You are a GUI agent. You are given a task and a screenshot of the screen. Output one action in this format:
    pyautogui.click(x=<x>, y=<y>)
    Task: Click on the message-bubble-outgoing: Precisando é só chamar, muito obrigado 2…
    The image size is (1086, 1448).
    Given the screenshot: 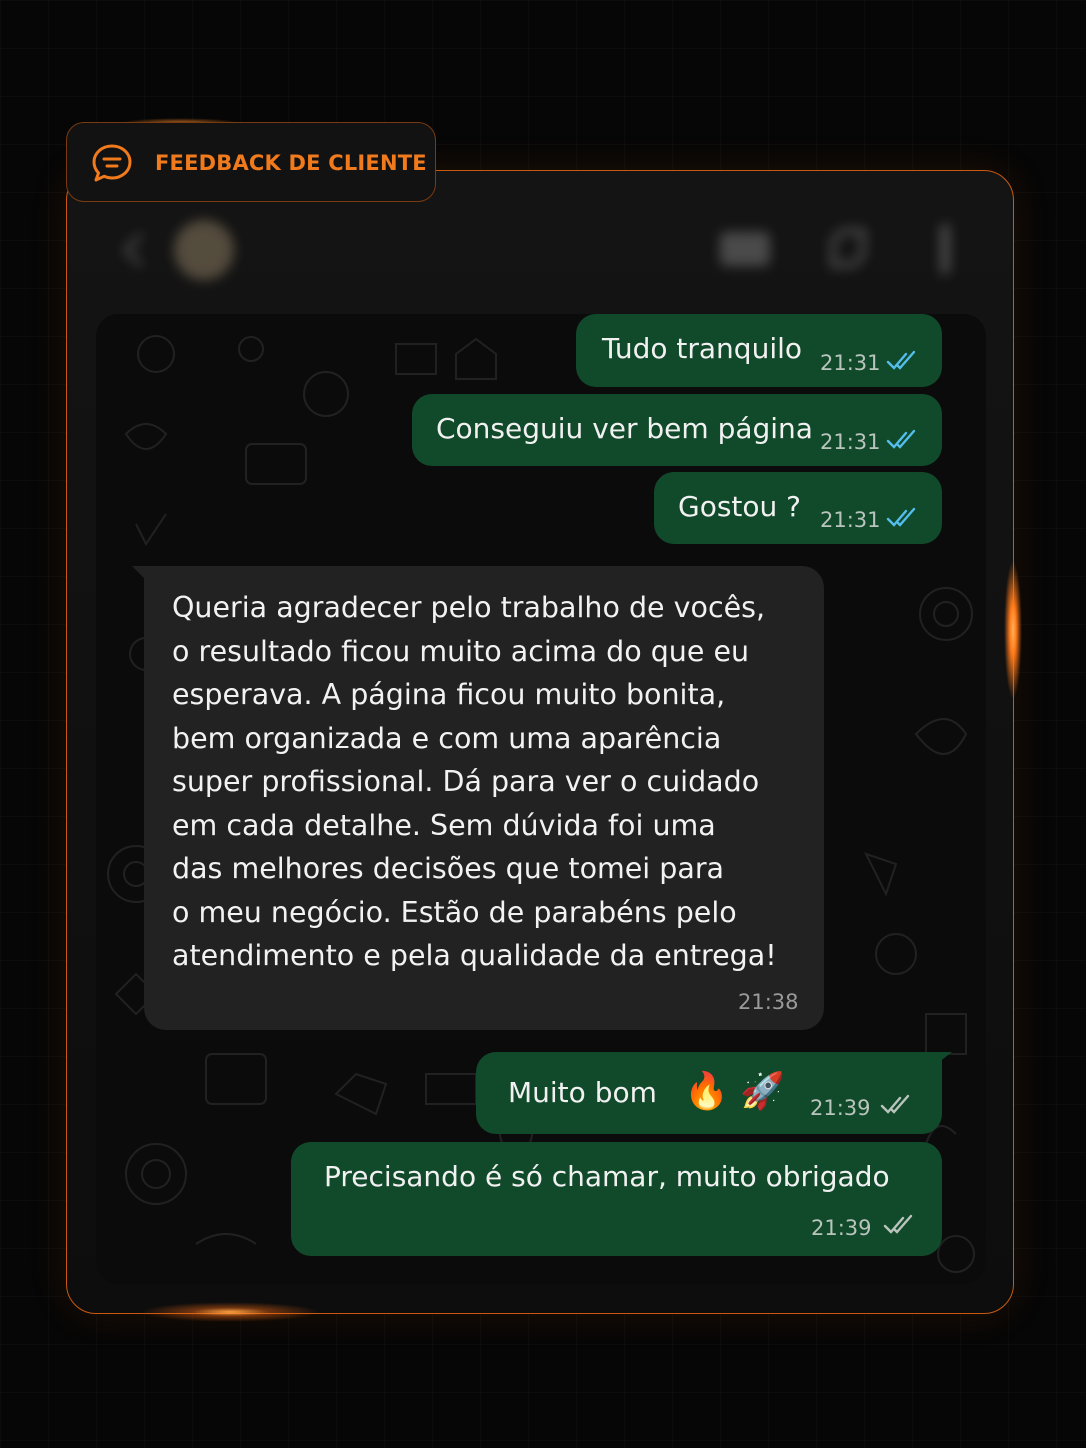 What is the action you would take?
    pyautogui.click(x=616, y=1199)
    